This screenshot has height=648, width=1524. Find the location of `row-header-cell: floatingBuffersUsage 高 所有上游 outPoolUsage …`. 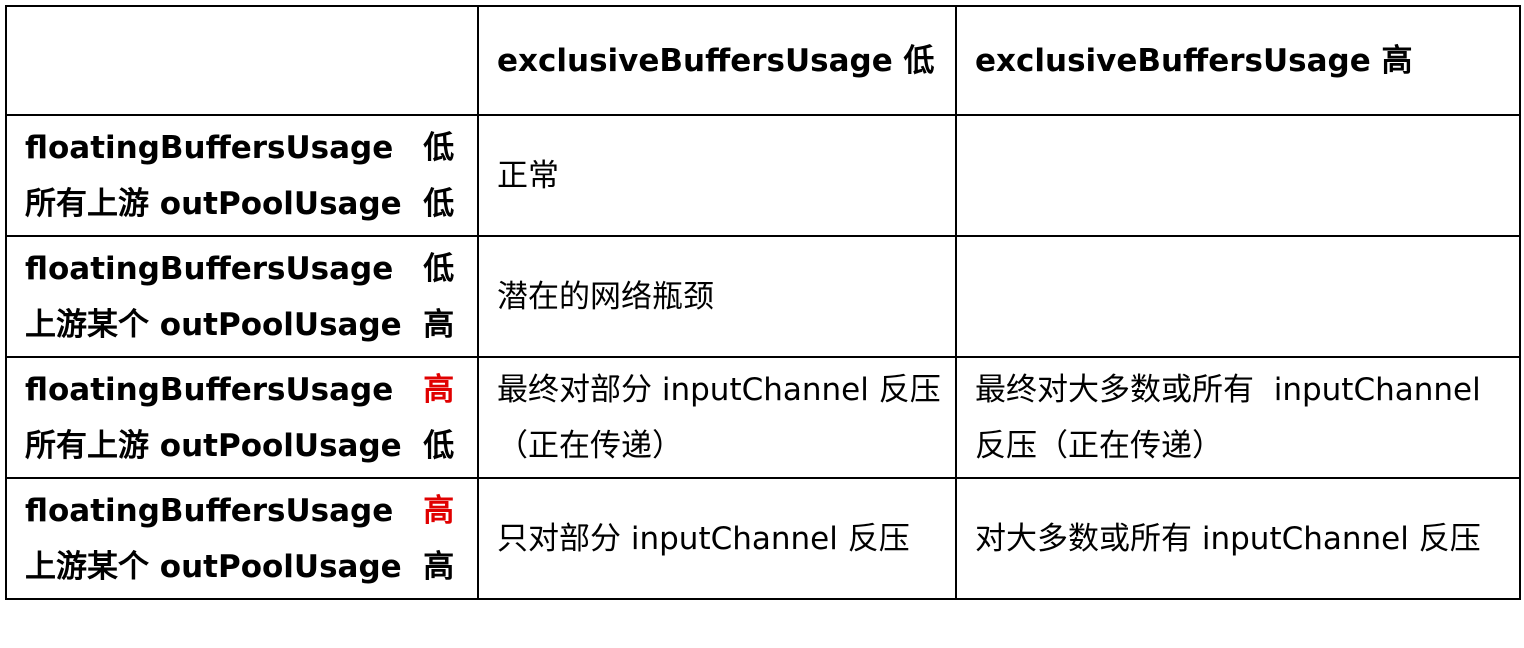

row-header-cell: floatingBuffersUsage 高 所有上游 outPoolUsage … is located at coordinates (242, 417).